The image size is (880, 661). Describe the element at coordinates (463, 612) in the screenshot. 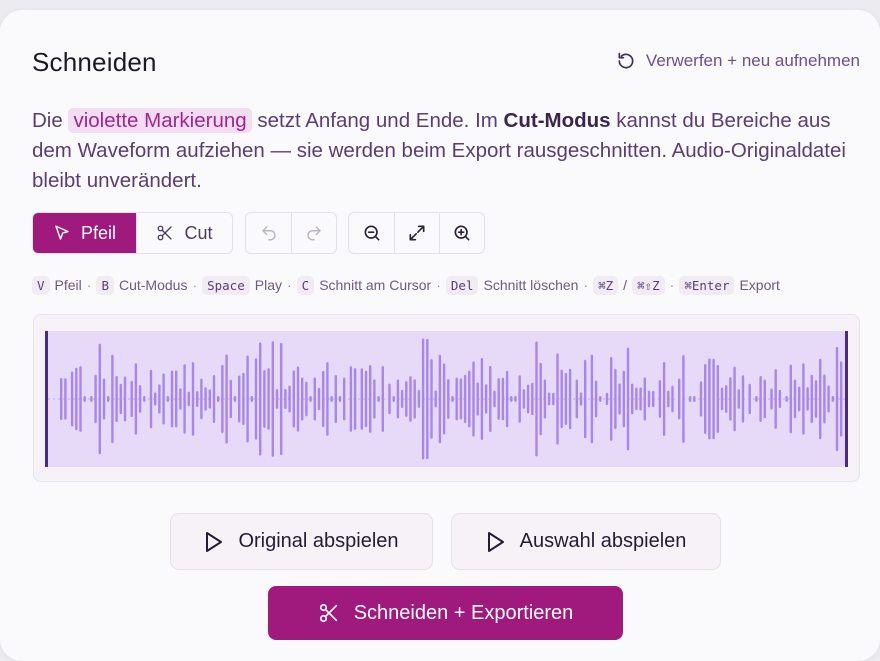

I see `export-label: Schneiden + Exportieren` at that location.